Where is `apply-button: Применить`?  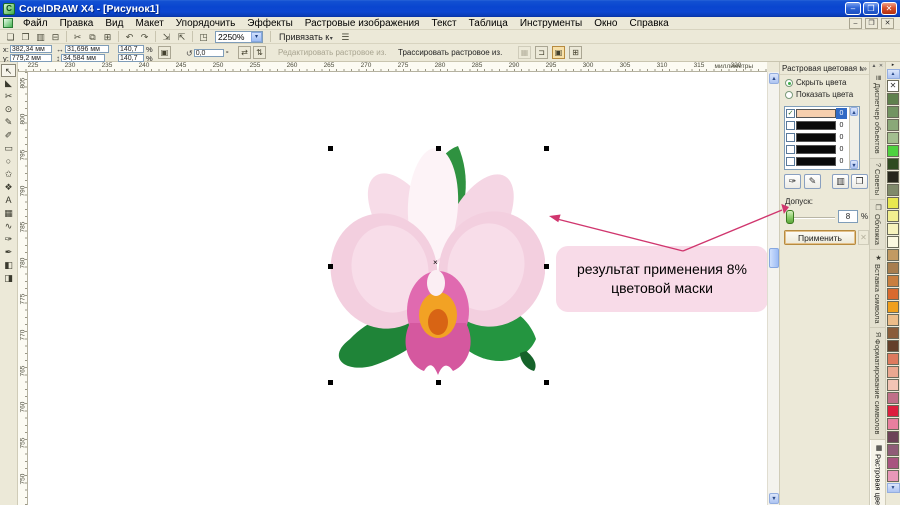 apply-button: Применить is located at coordinates (820, 237).